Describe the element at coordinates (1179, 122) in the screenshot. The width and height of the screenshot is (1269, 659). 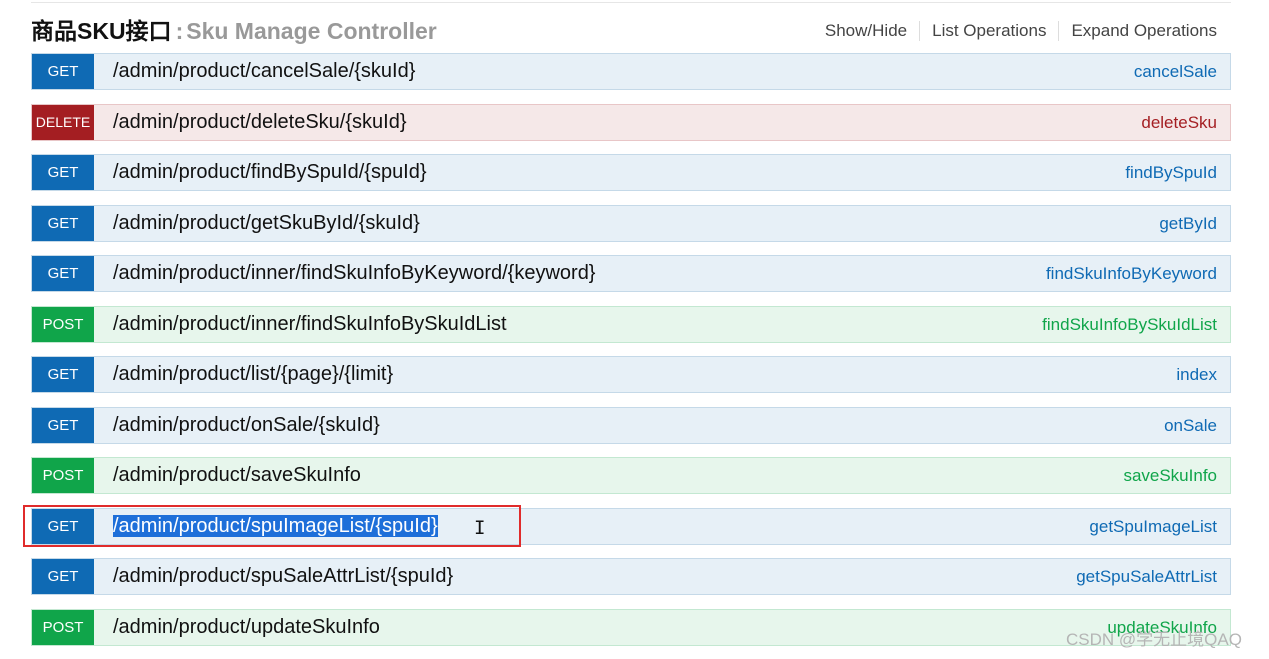
I see `endpoint-nickname-link: deleteSku` at that location.